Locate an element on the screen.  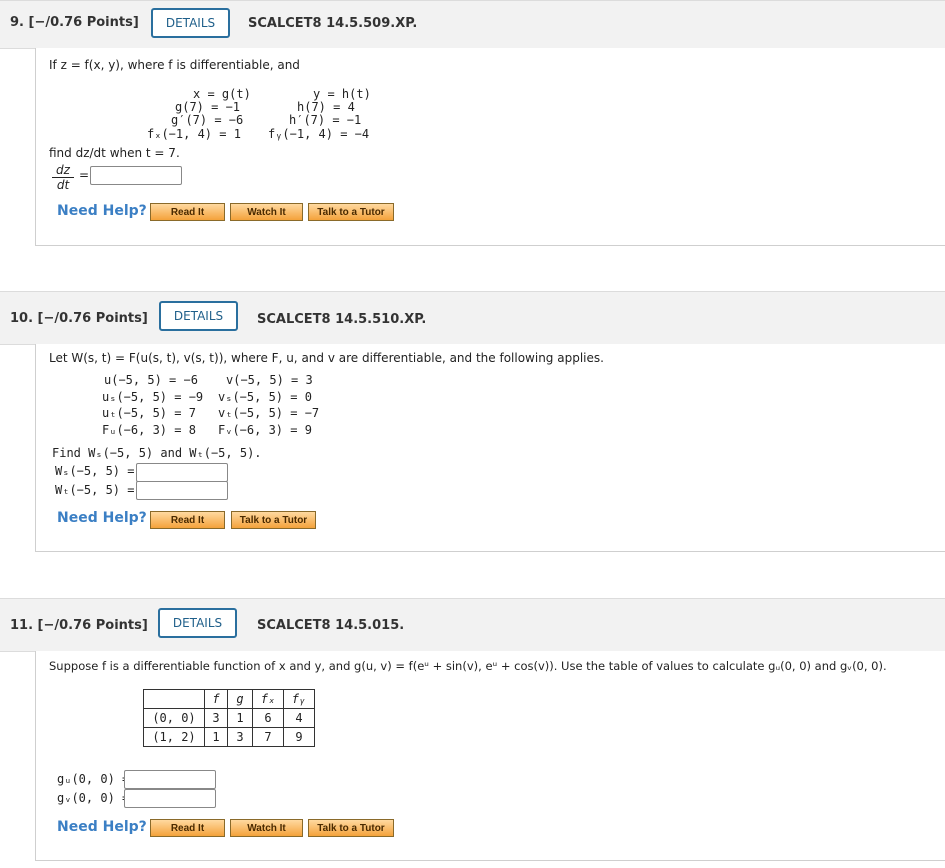
q10-given-right-4: Fᵥ(−6, 3) = 9 is located at coordinates (265, 430).